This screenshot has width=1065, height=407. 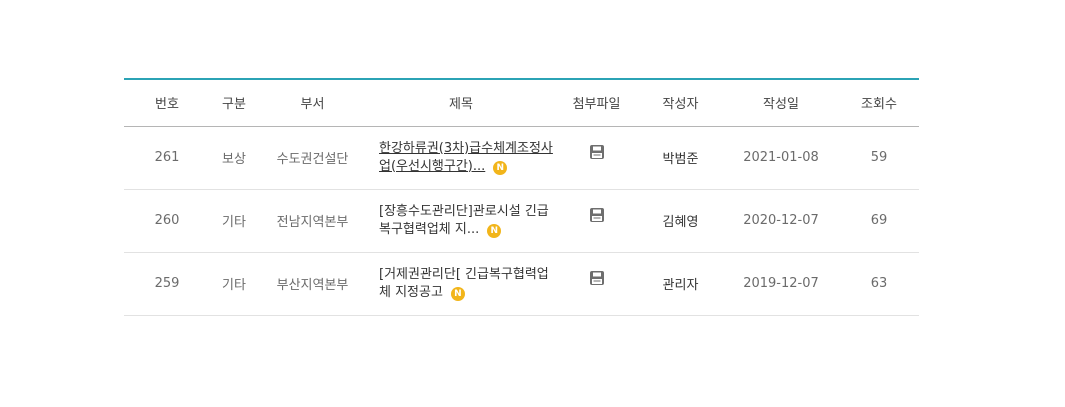 I want to click on table-header-row: 번호 구분 부서 제목 첨부파일 작성자 작성일 조회수, so click(x=521, y=103).